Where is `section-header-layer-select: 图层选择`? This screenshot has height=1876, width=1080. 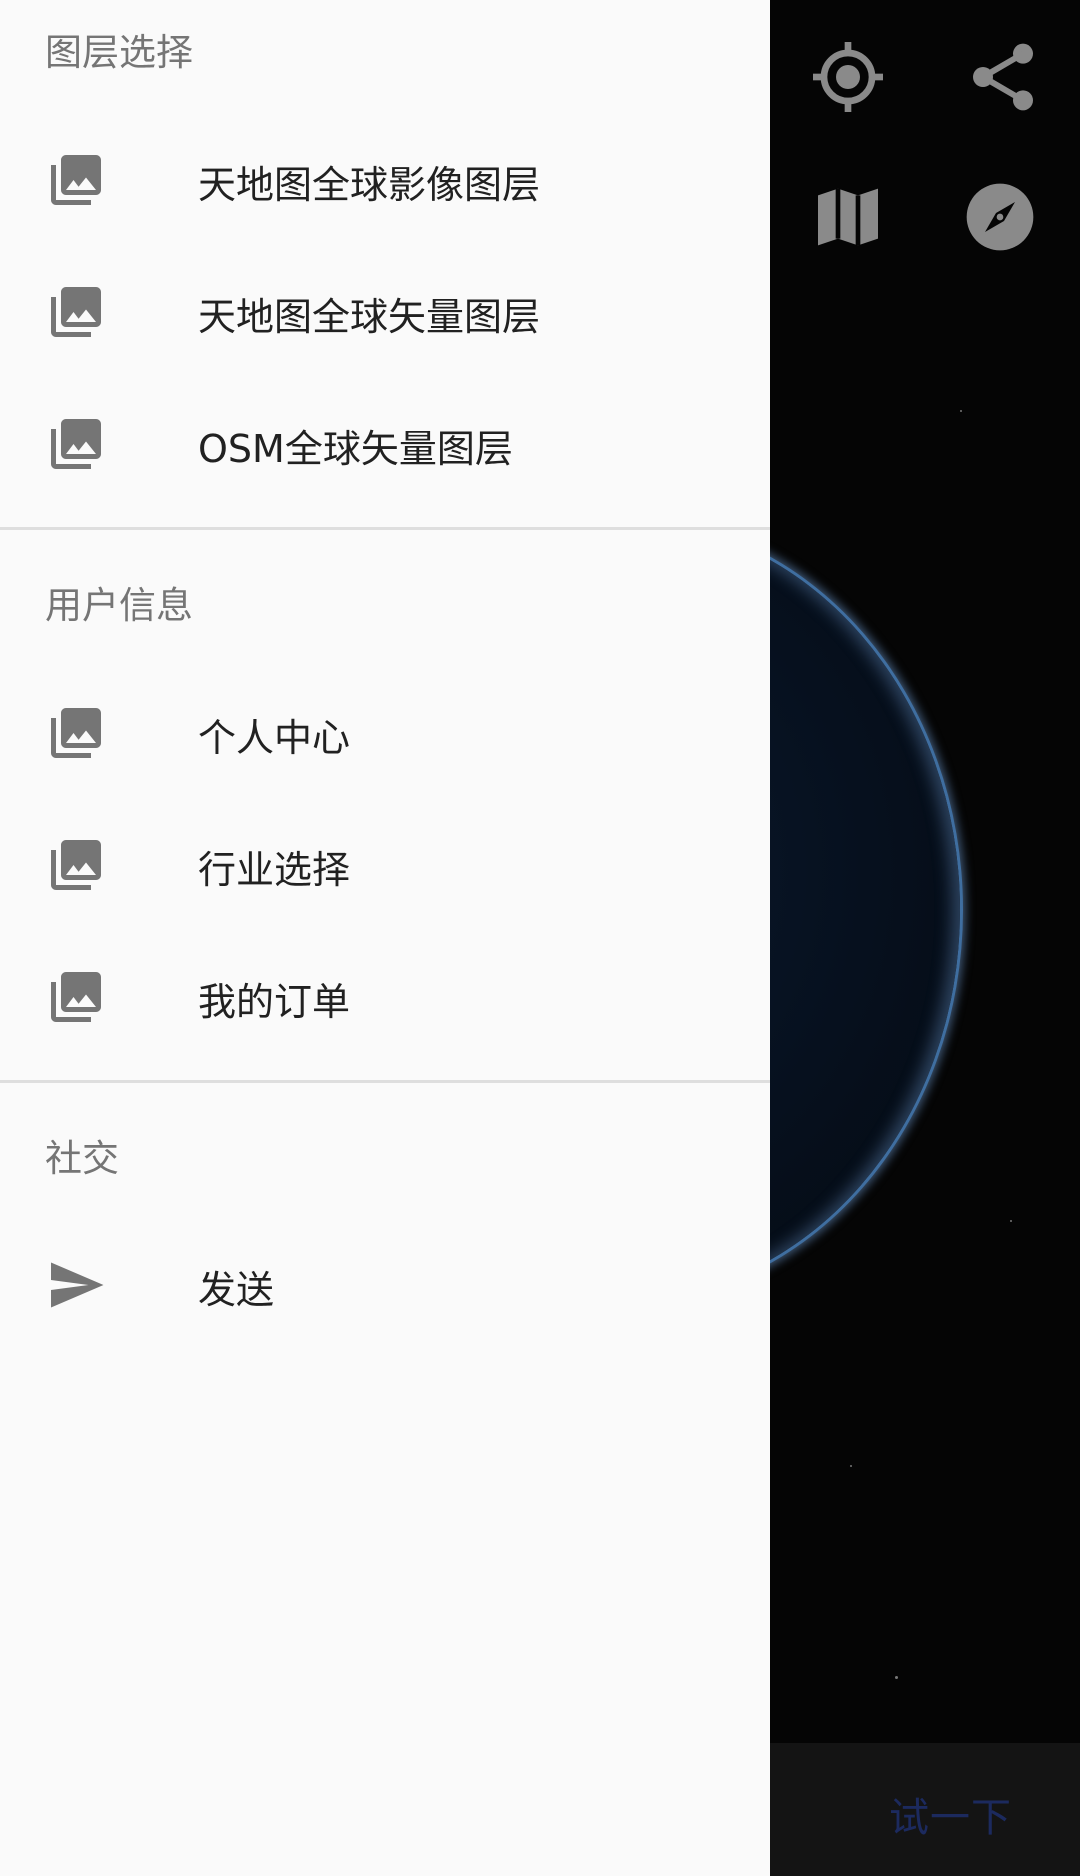 section-header-layer-select: 图层选择 is located at coordinates (119, 52).